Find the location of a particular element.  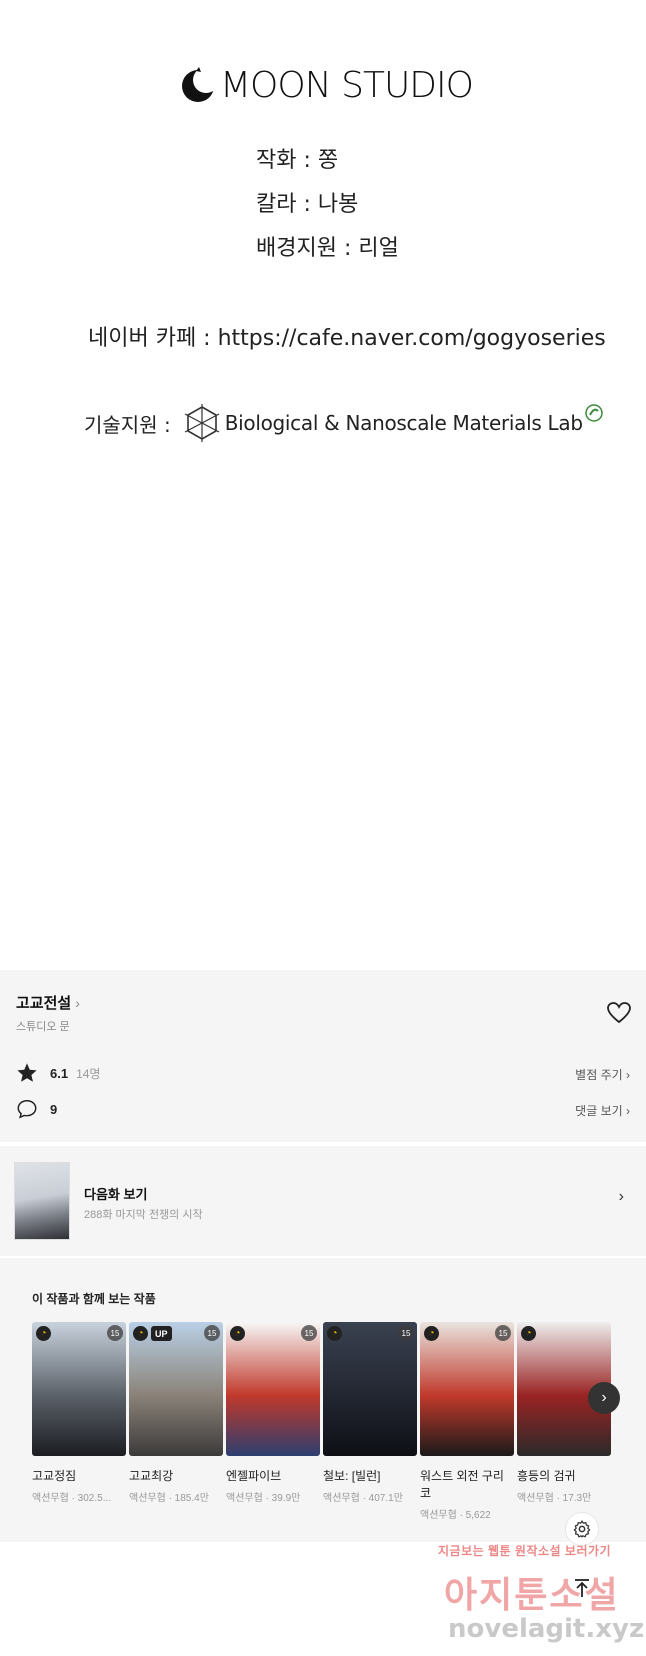

recommendation-card: ◔ UP 15 고교최강액션무협 · 185.4만 is located at coordinates (176, 1413).